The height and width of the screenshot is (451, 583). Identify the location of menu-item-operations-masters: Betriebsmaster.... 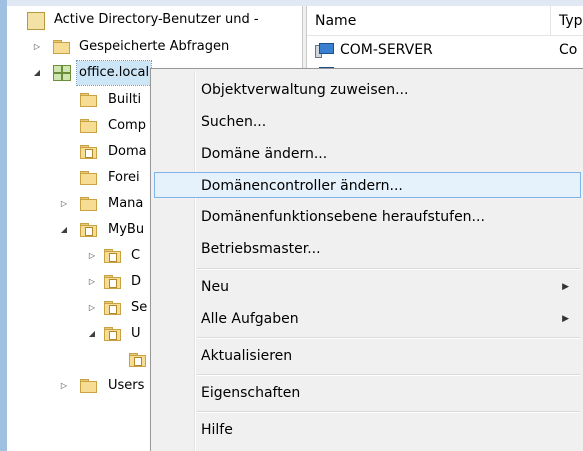
(367, 249).